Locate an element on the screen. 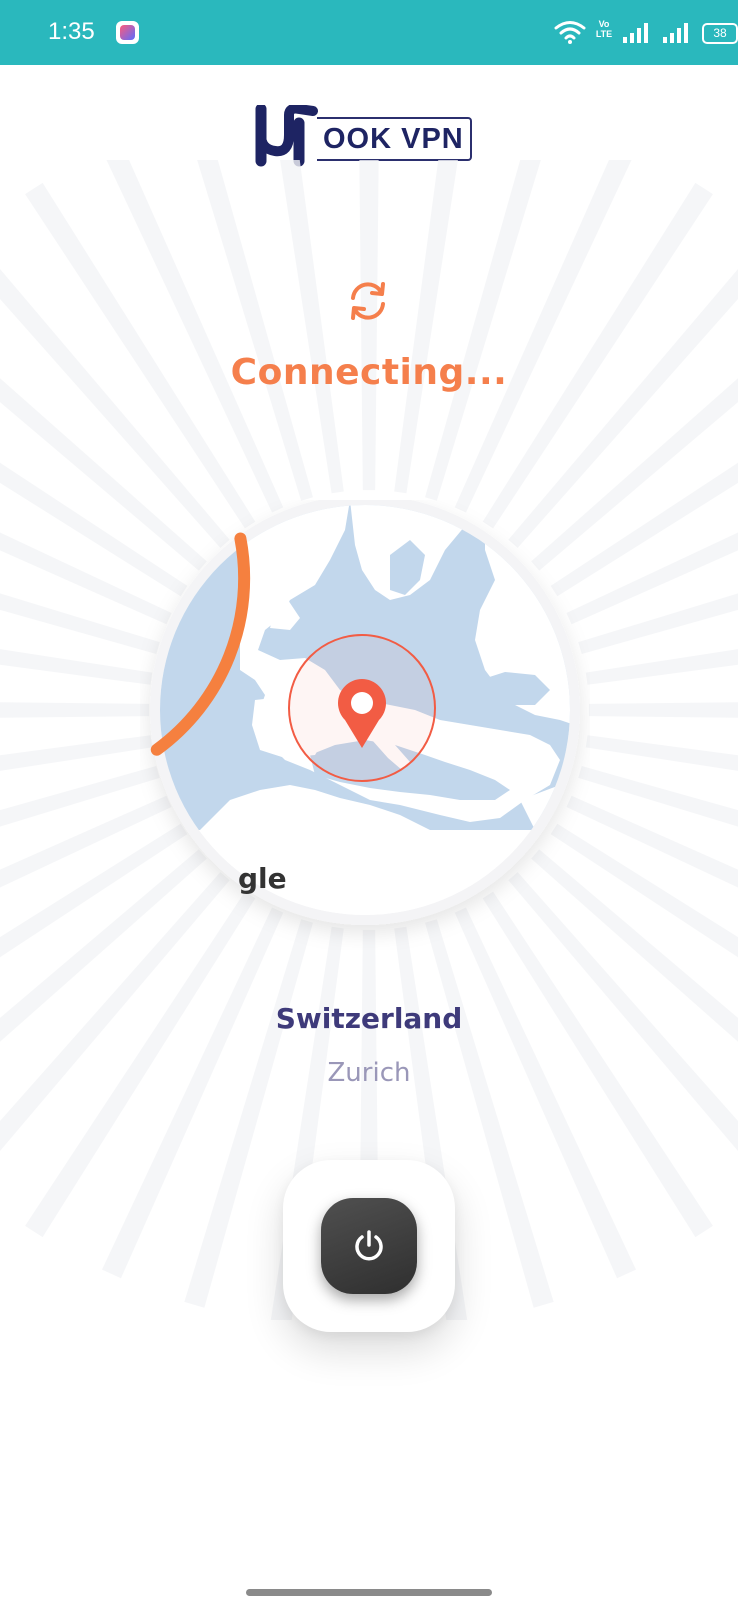 This screenshot has height=1600, width=738. signal-icon is located at coordinates (635, 33).